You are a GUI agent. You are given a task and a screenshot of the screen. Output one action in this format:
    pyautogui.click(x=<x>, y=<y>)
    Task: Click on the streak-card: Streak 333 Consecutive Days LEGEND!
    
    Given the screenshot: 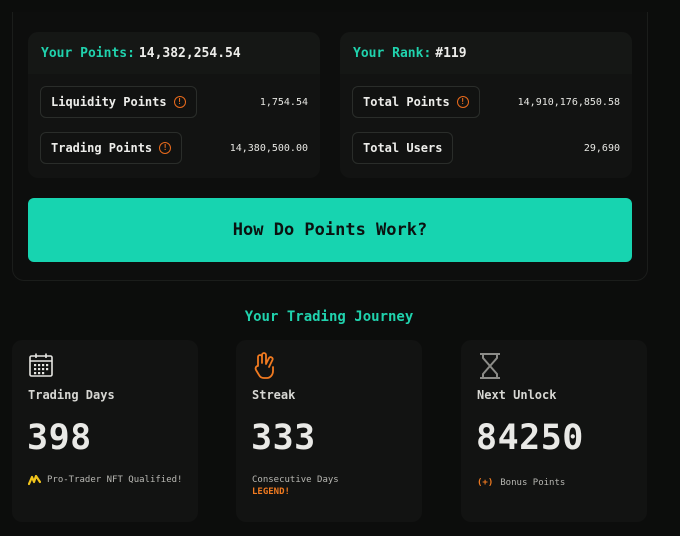 What is the action you would take?
    pyautogui.click(x=329, y=431)
    